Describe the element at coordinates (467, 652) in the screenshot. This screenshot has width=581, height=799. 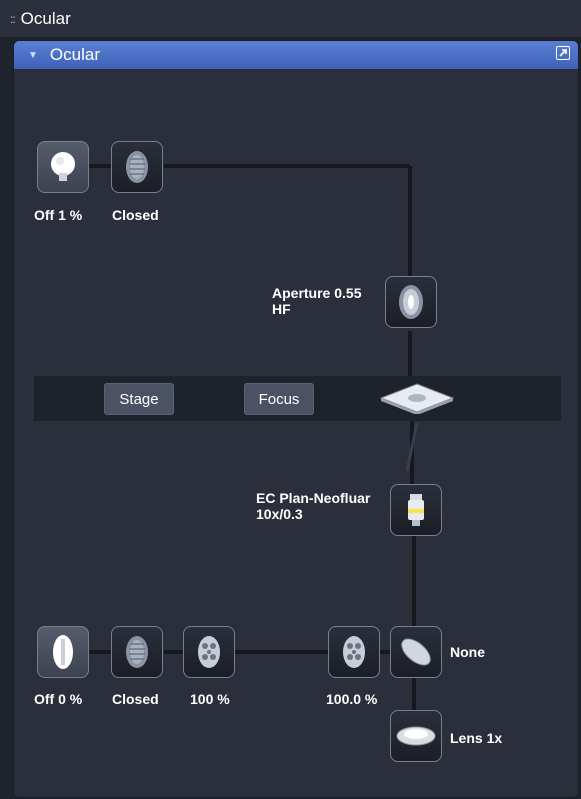
I see `reflector-label: None` at that location.